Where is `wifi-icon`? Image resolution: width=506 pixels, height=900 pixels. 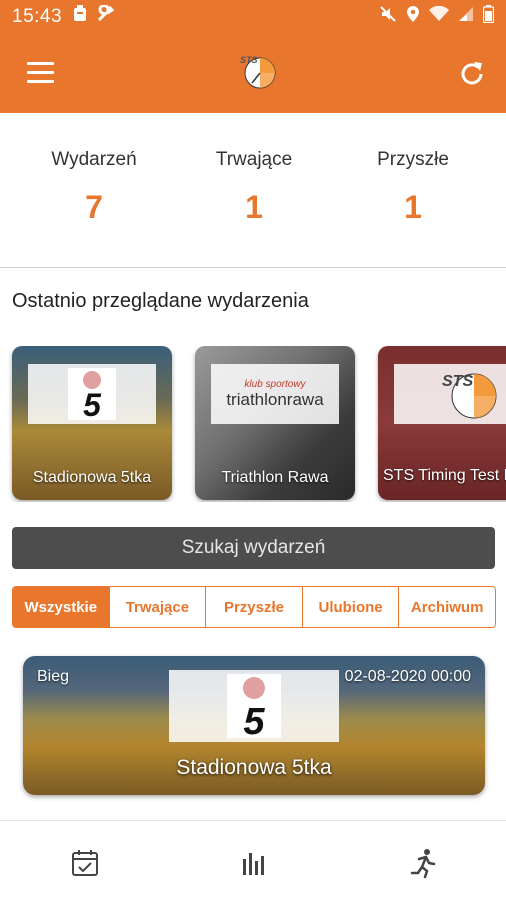
wifi-icon is located at coordinates (439, 16).